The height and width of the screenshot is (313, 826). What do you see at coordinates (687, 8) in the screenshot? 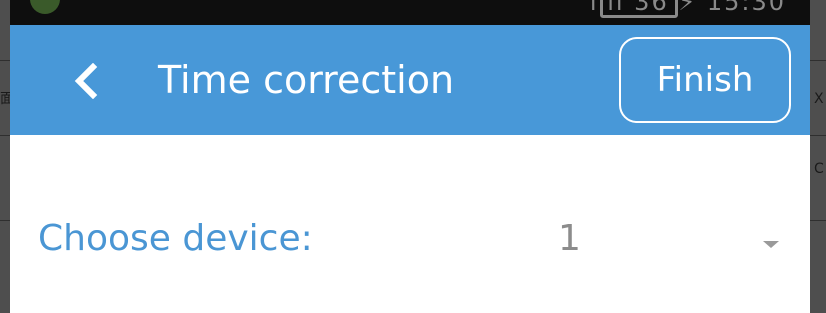
I see `status-text: ııll 36 ⚡ 15:30` at bounding box center [687, 8].